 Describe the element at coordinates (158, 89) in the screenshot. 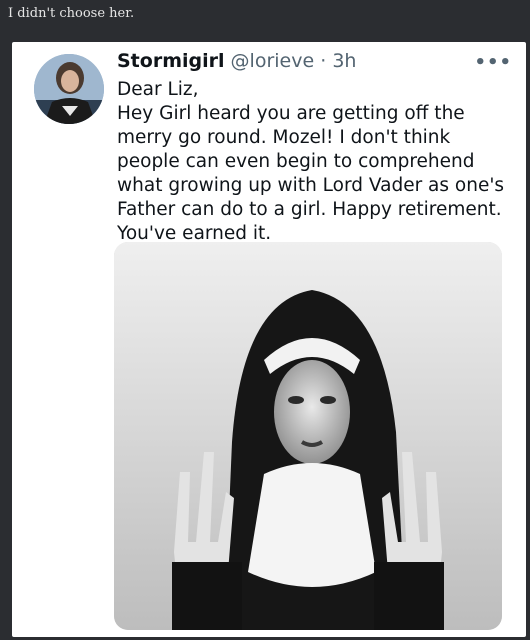

I see `tweet-line: Dear Liz,` at that location.